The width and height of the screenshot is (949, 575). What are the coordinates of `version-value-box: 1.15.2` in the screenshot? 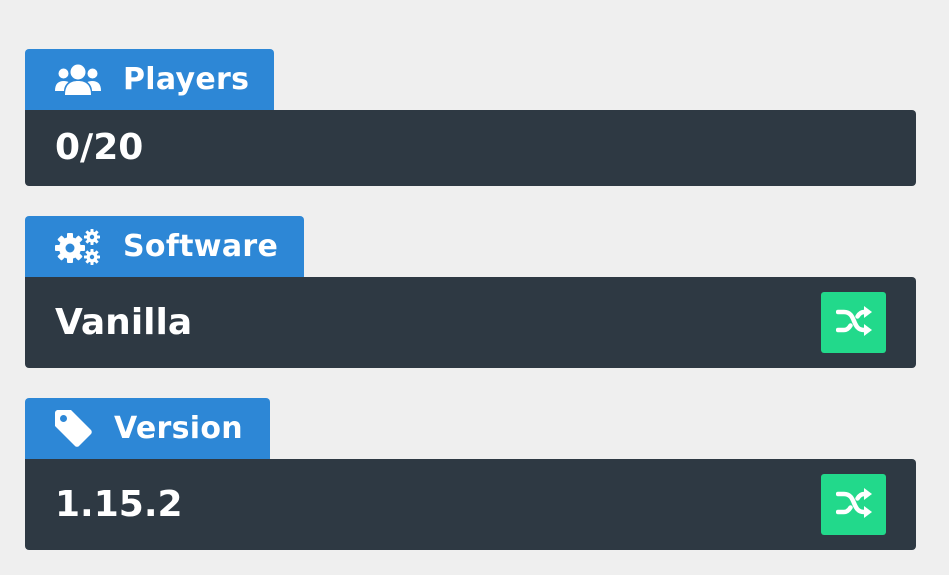 It's located at (470, 504).